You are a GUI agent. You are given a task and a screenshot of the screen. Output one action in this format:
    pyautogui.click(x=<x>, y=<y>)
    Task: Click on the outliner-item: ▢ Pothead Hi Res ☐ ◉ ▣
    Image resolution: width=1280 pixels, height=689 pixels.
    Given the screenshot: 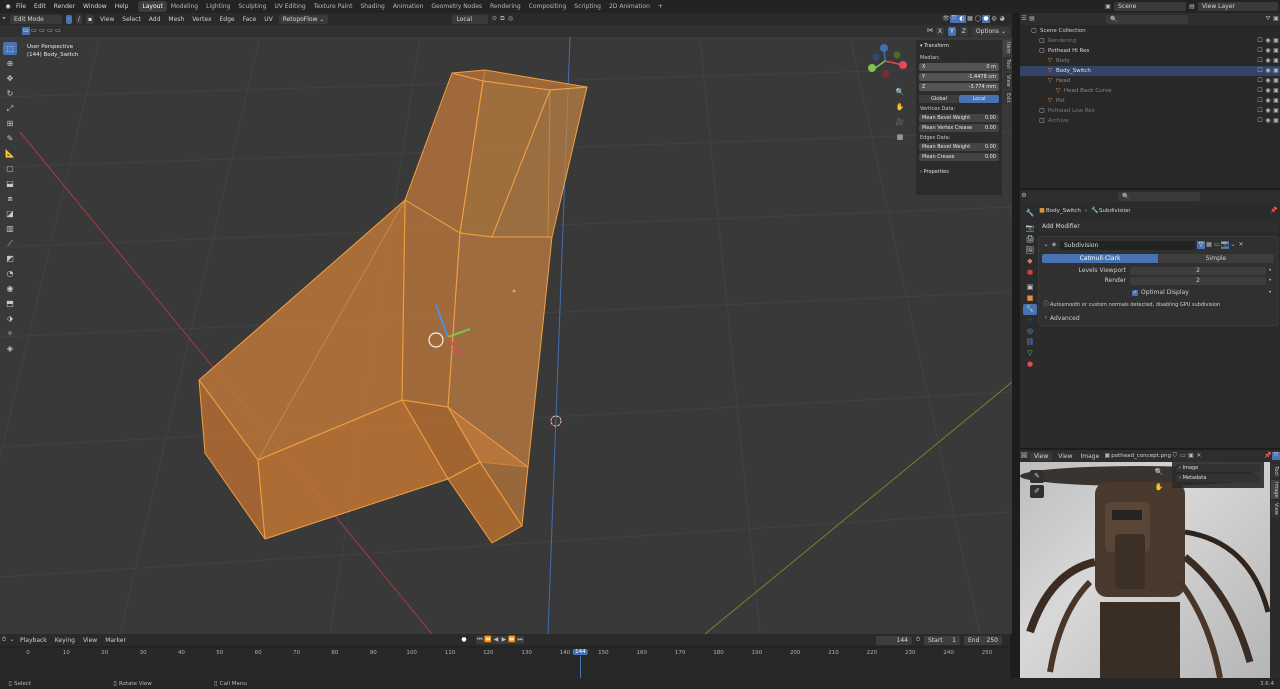 What is the action you would take?
    pyautogui.click(x=1150, y=51)
    